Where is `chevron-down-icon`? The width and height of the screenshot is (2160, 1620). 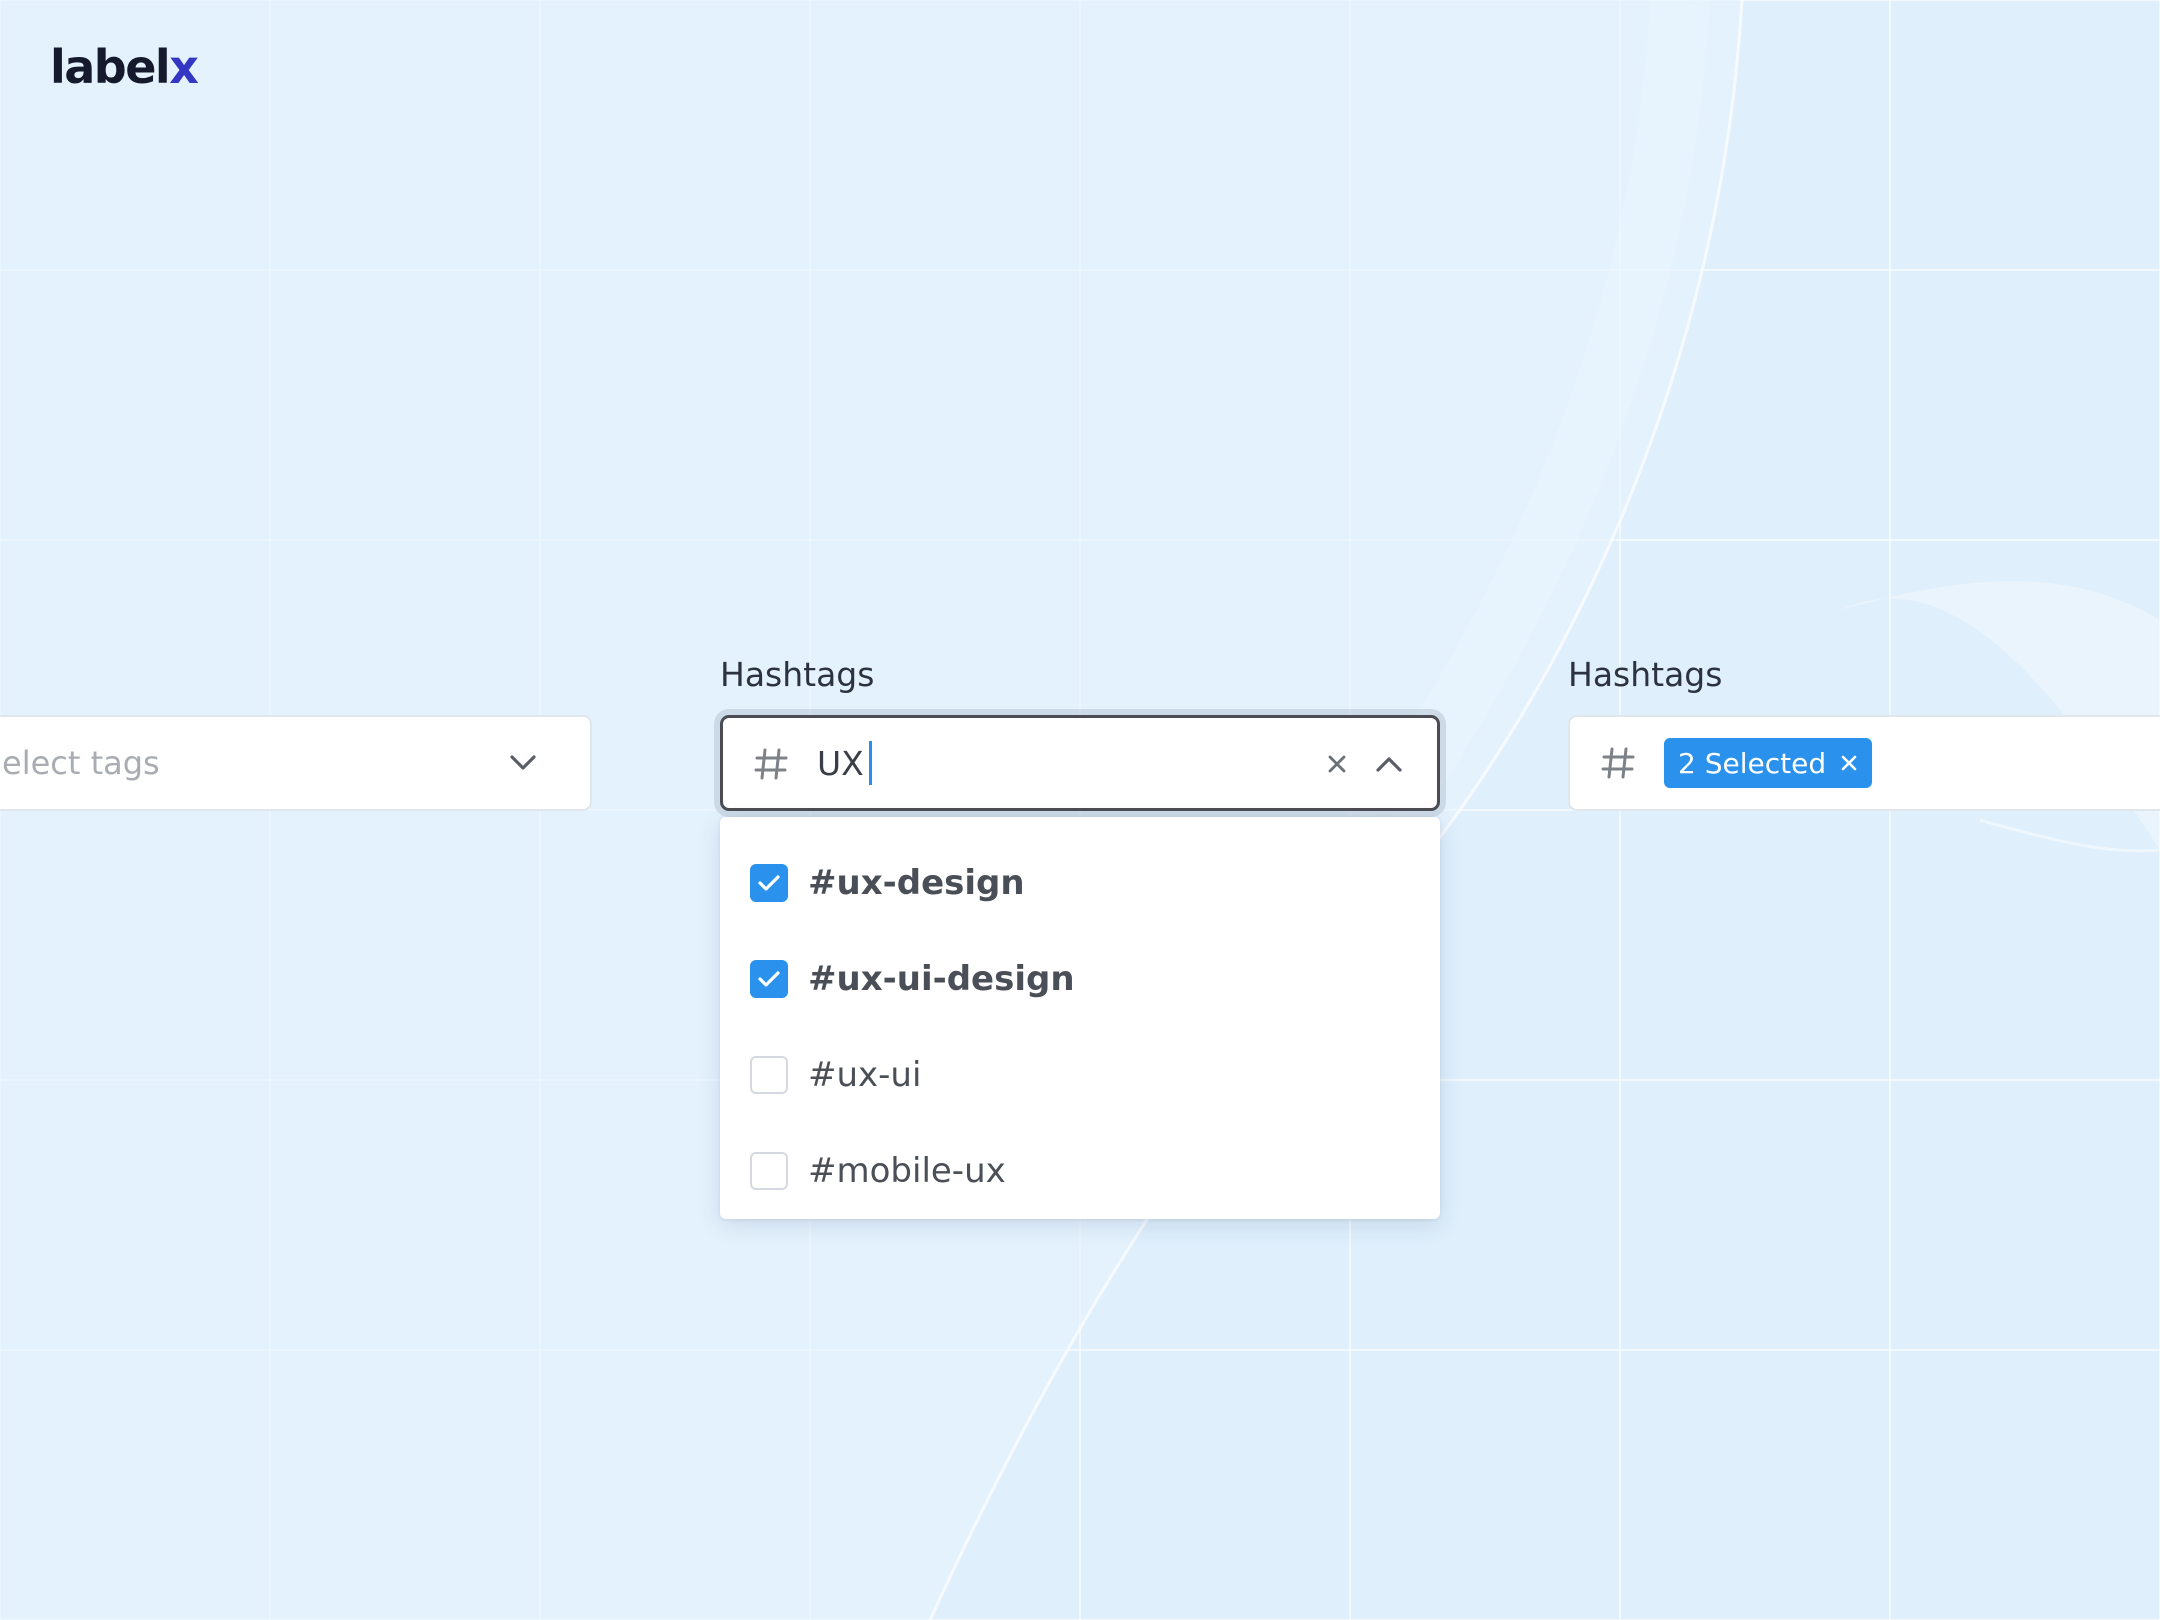 chevron-down-icon is located at coordinates (523, 763).